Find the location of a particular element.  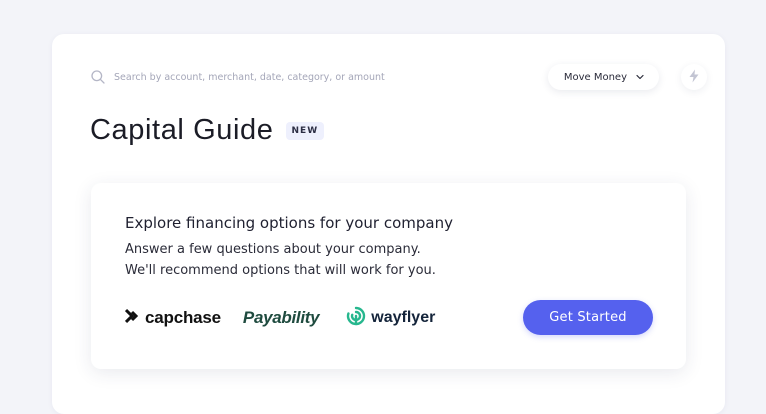

get-started-button: Get Started is located at coordinates (588, 317).